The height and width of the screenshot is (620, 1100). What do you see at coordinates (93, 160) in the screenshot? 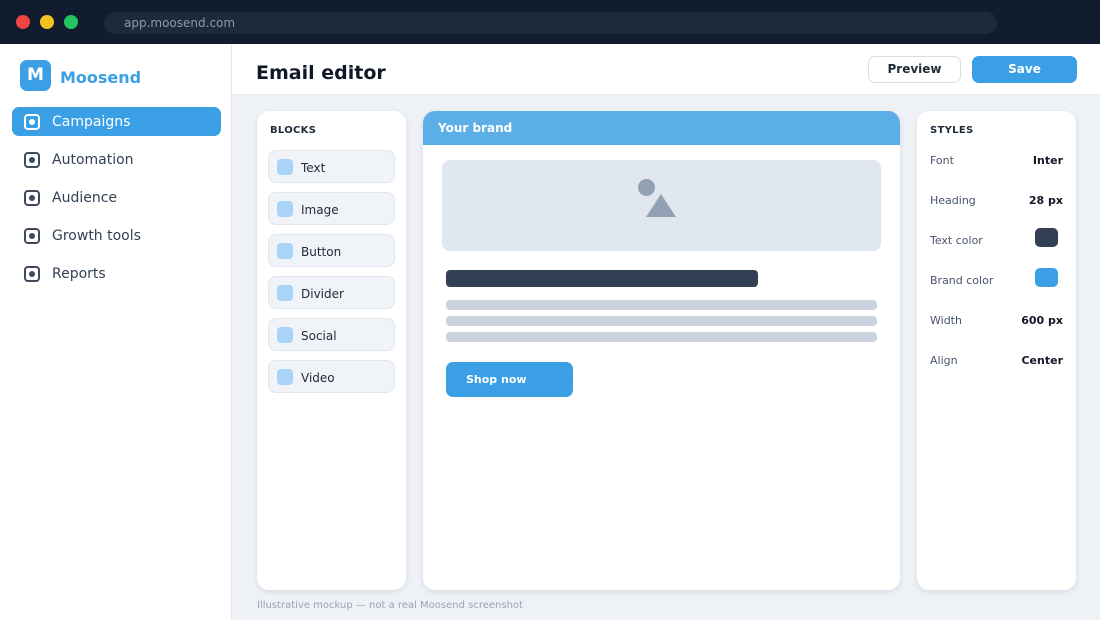
I see `sidebar-item-label: Automation` at bounding box center [93, 160].